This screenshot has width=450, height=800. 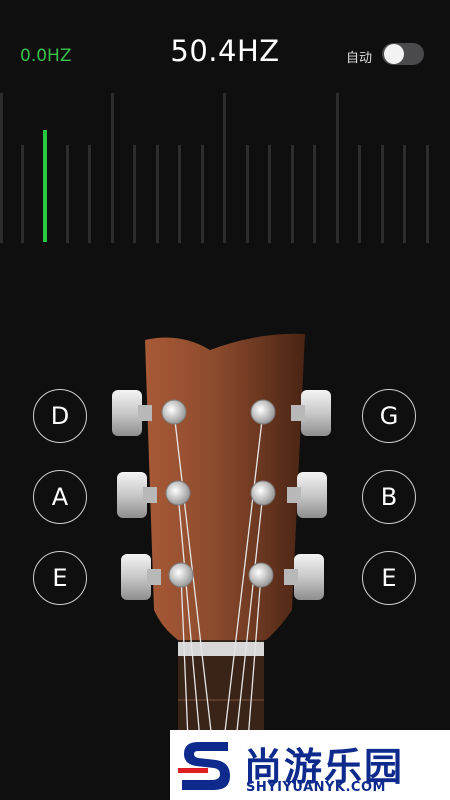 I want to click on auto-mode-label: 自动, so click(x=359, y=58).